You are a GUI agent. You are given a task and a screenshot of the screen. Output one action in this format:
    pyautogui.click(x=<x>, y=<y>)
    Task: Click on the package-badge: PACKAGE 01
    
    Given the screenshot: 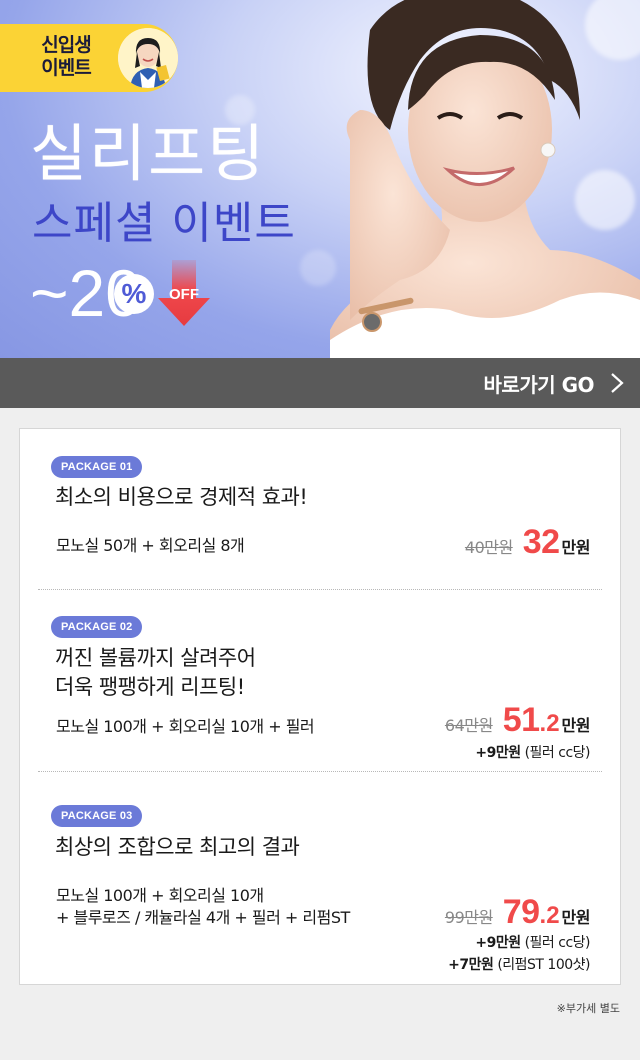 What is the action you would take?
    pyautogui.click(x=97, y=467)
    